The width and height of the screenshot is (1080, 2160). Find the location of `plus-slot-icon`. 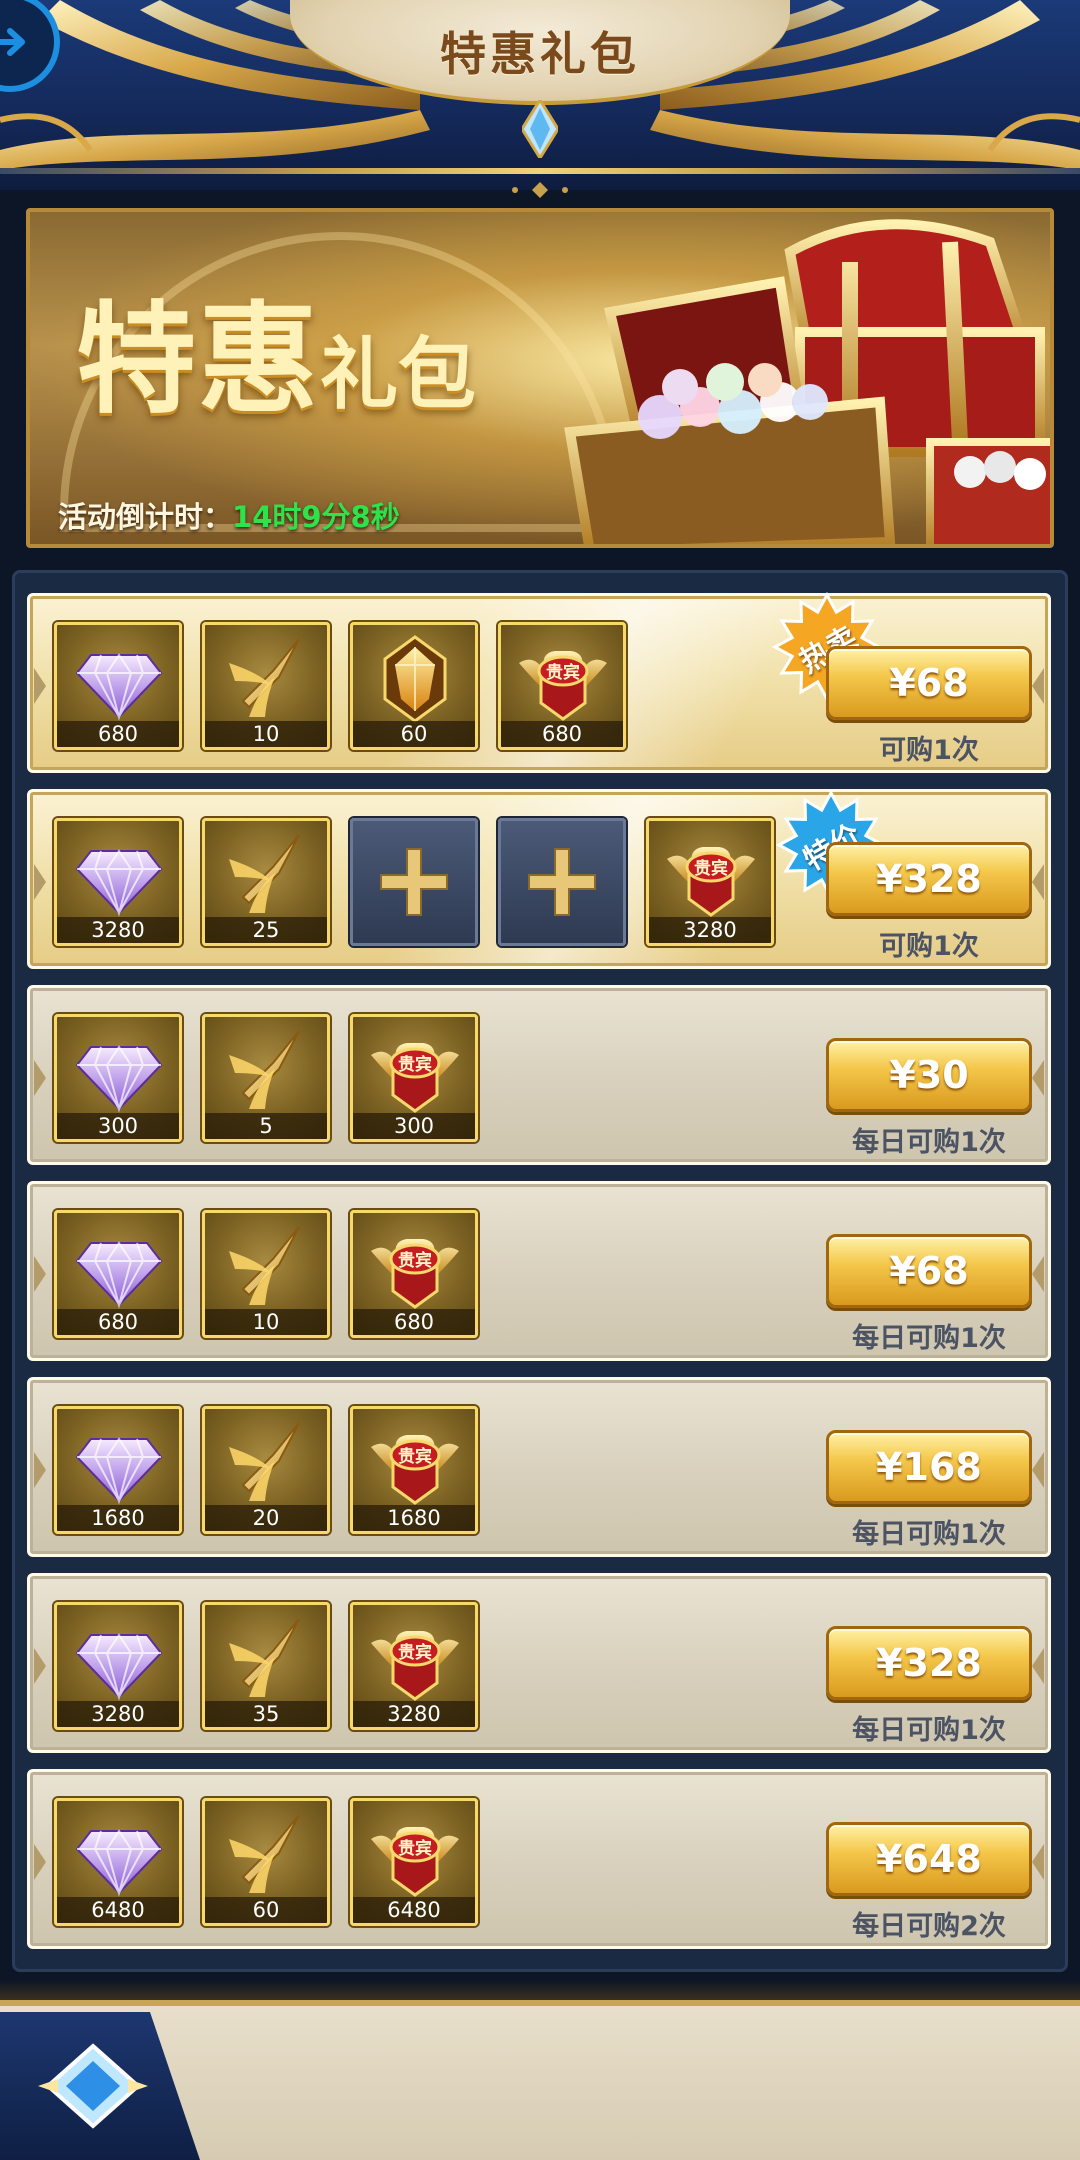

plus-slot-icon is located at coordinates (414, 882).